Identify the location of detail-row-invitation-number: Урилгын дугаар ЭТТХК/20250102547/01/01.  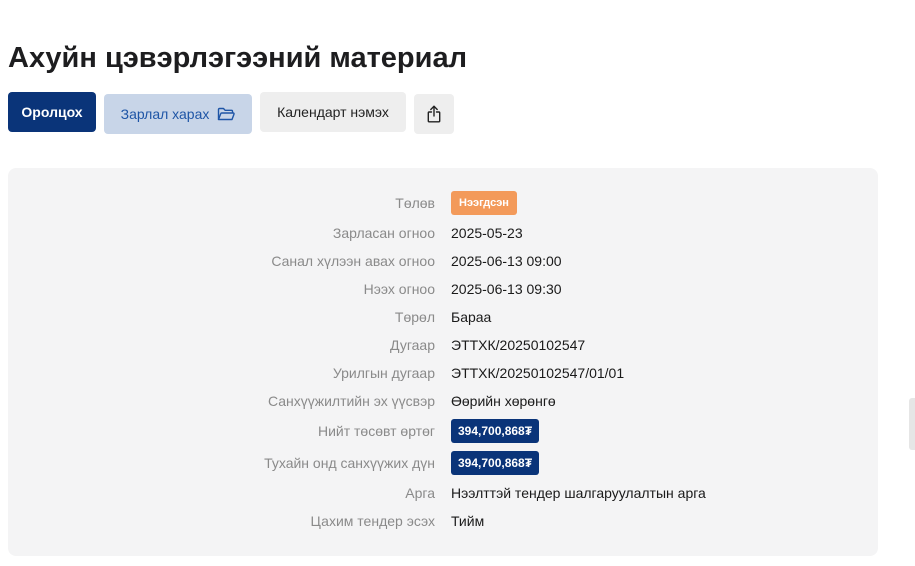
(443, 373).